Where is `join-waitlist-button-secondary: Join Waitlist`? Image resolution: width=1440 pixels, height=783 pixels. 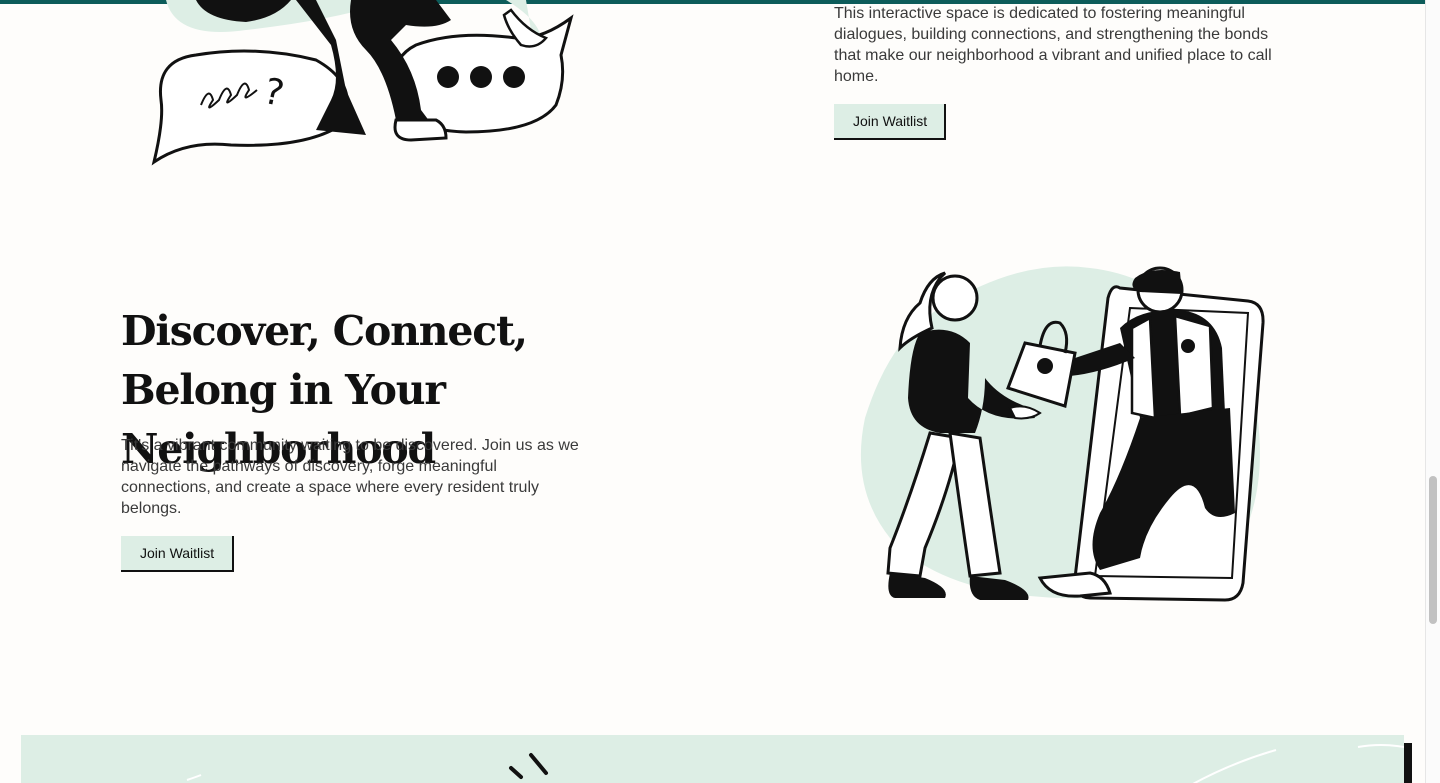
join-waitlist-button-secondary: Join Waitlist is located at coordinates (177, 554).